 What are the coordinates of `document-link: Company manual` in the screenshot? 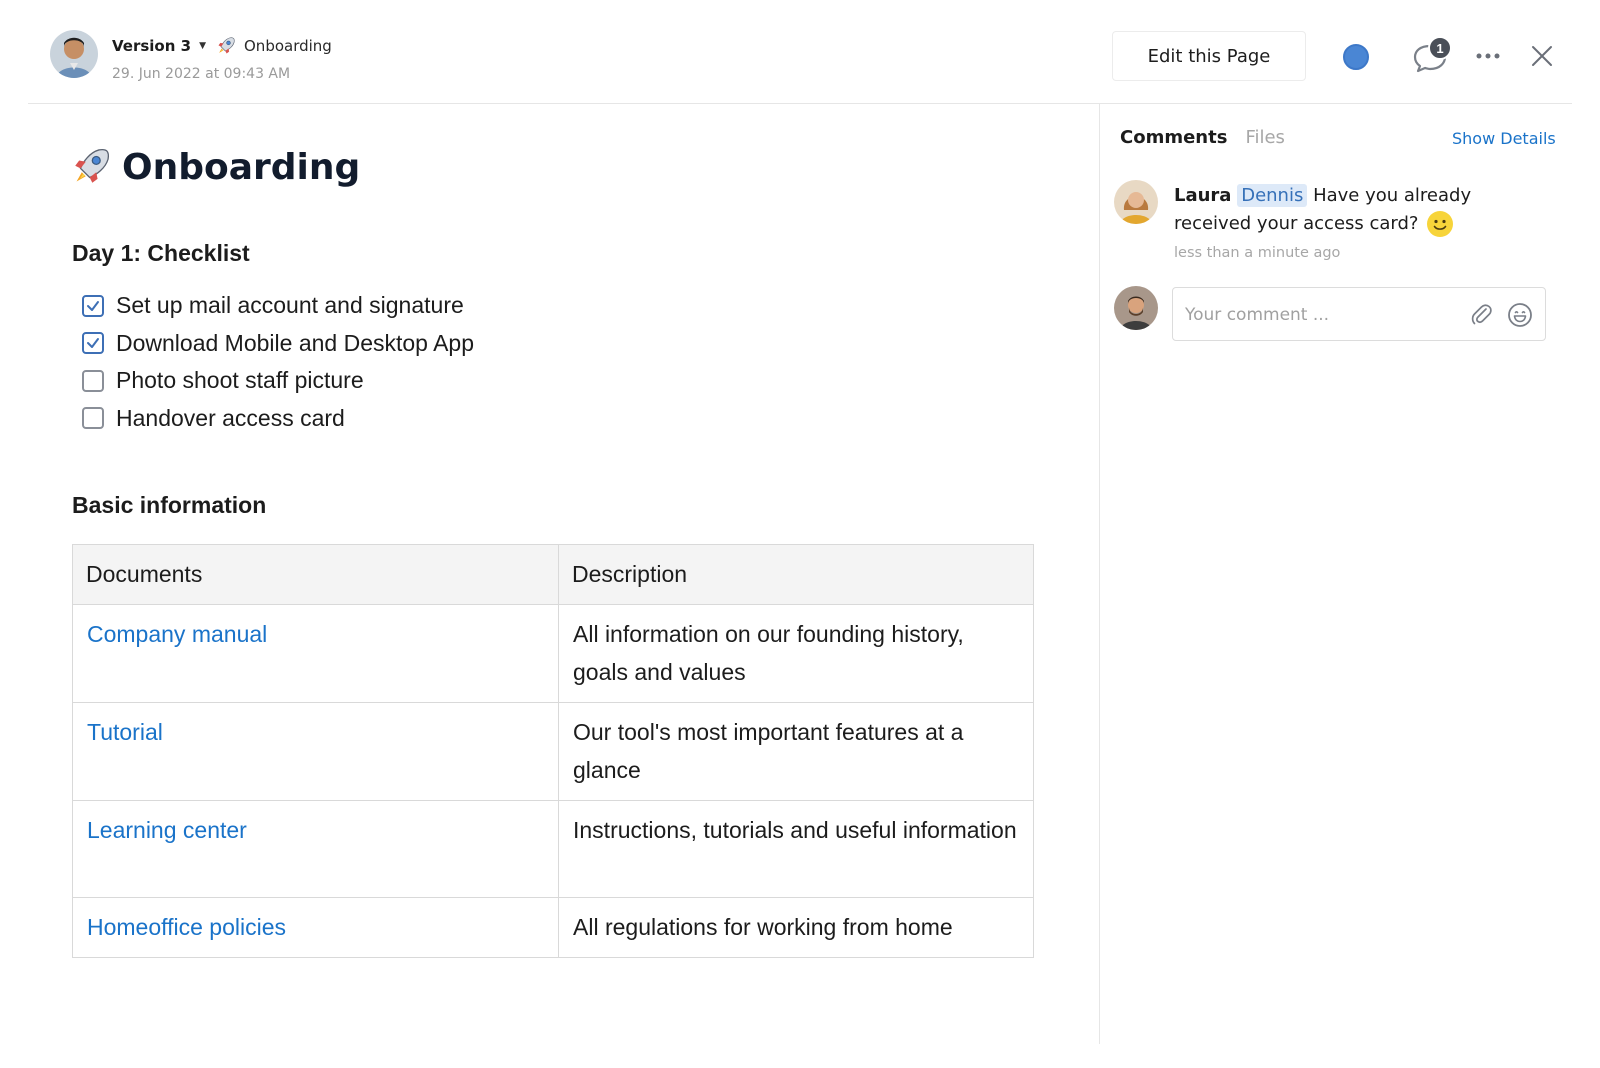 It's located at (177, 634).